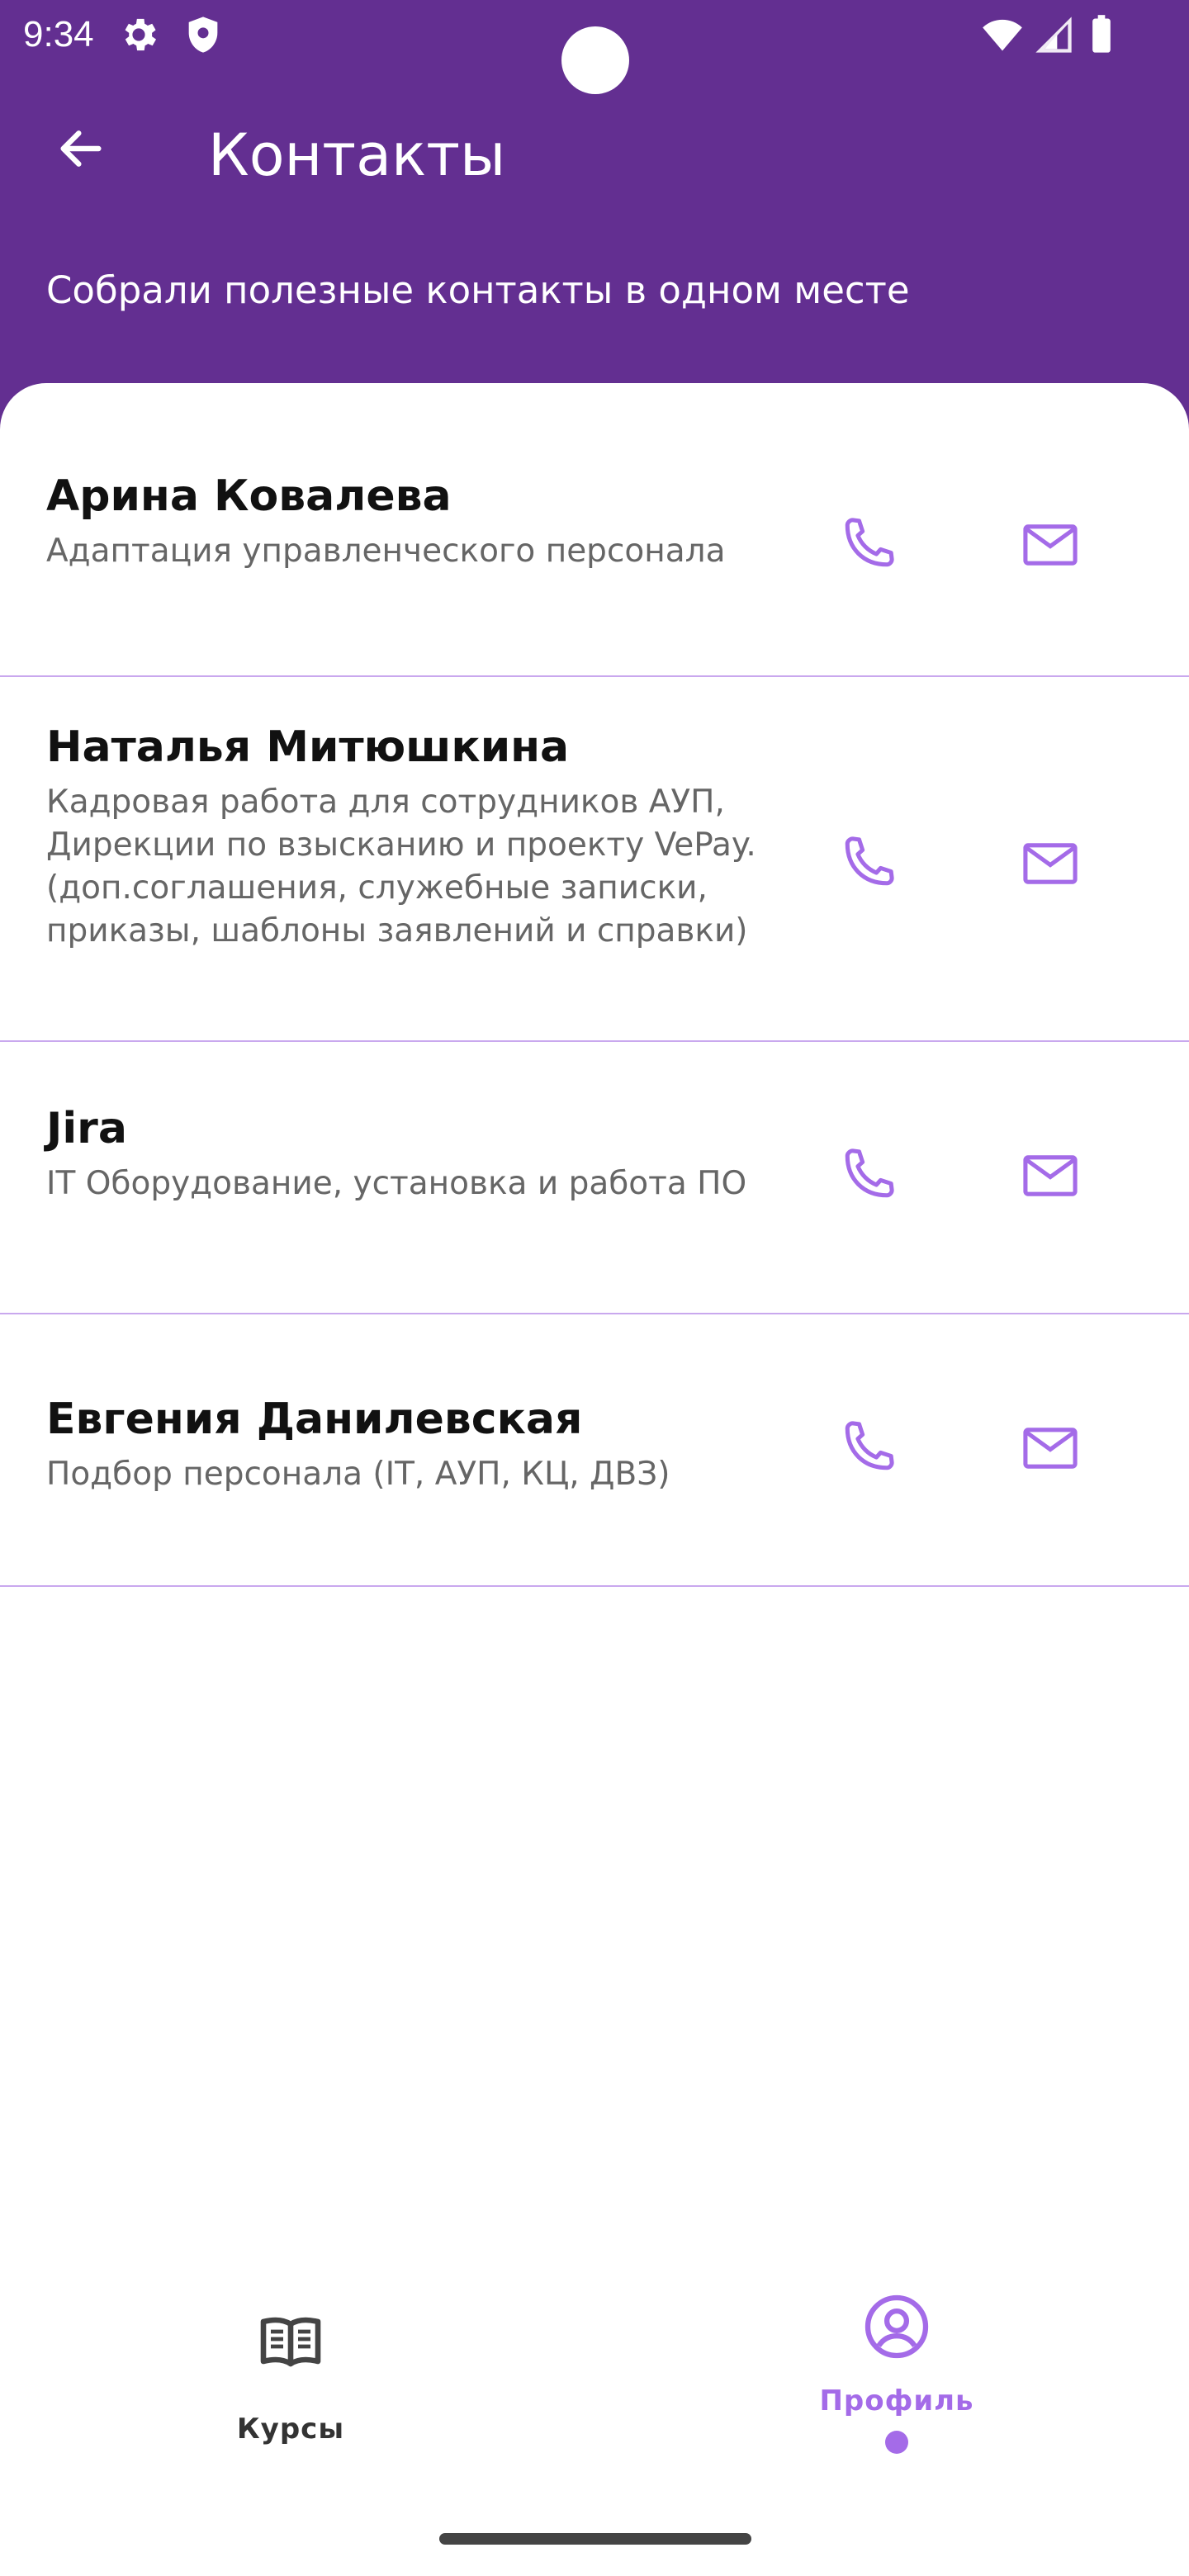 This screenshot has height=2576, width=1189. Describe the element at coordinates (138, 34) in the screenshot. I see `gear-icon` at that location.